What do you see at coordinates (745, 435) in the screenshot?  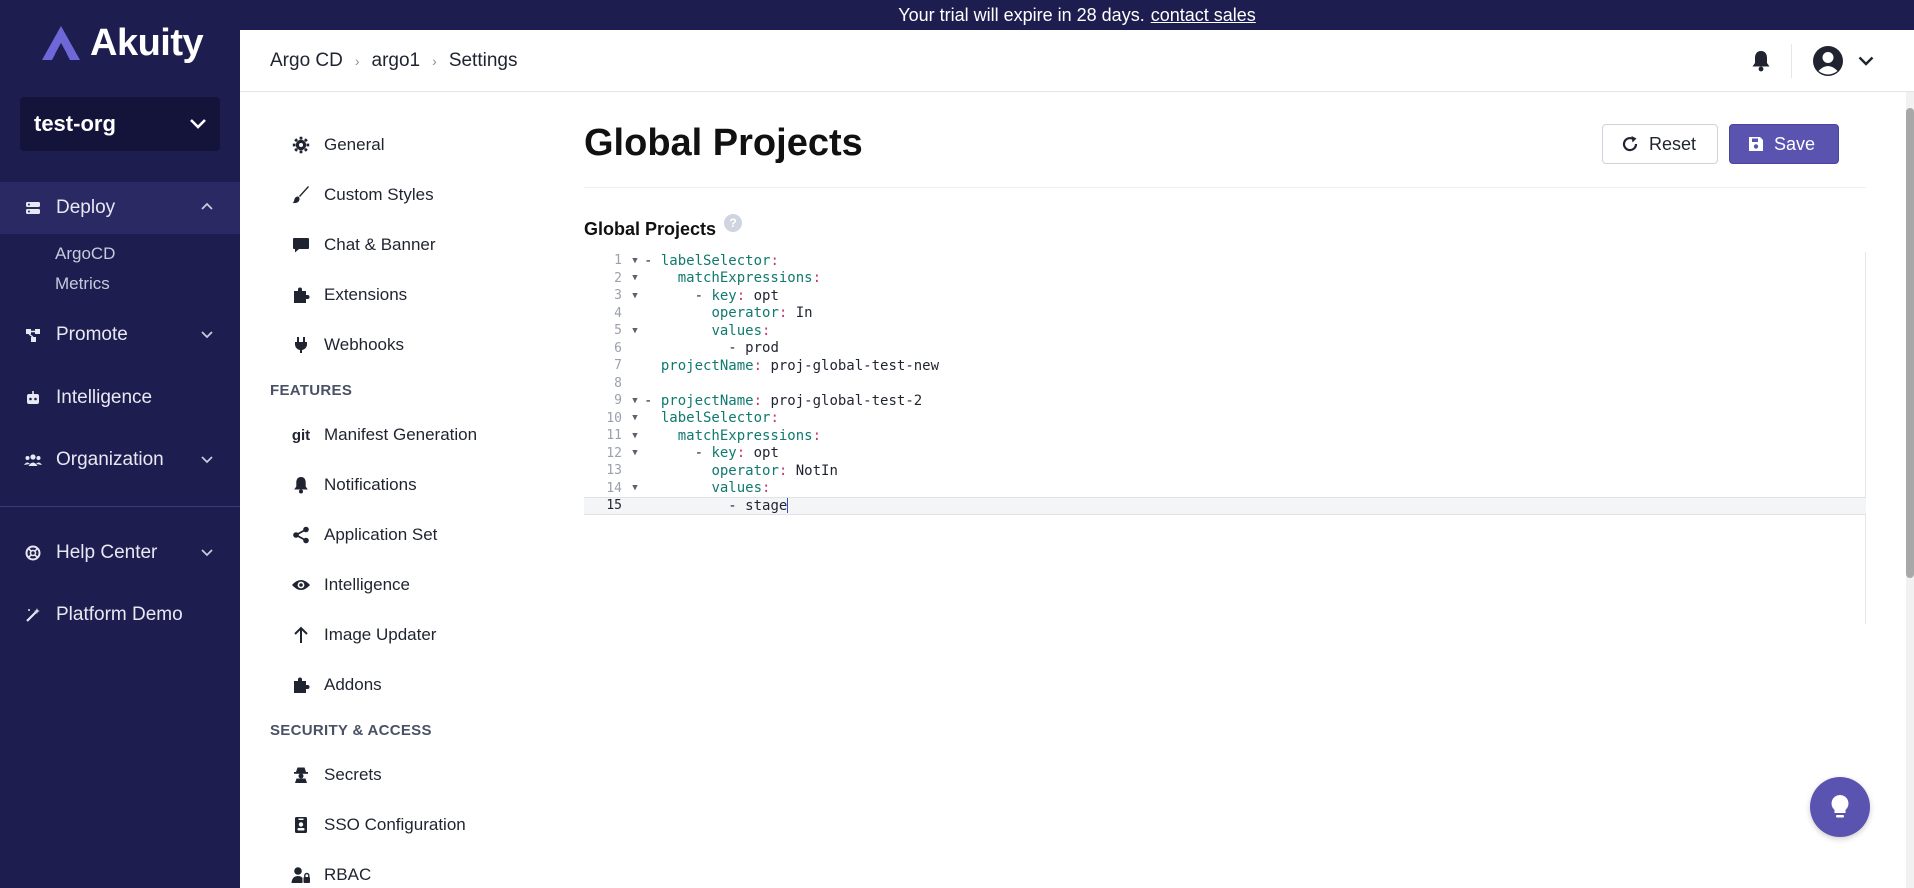 I see `yaml-key: matchExpressions` at bounding box center [745, 435].